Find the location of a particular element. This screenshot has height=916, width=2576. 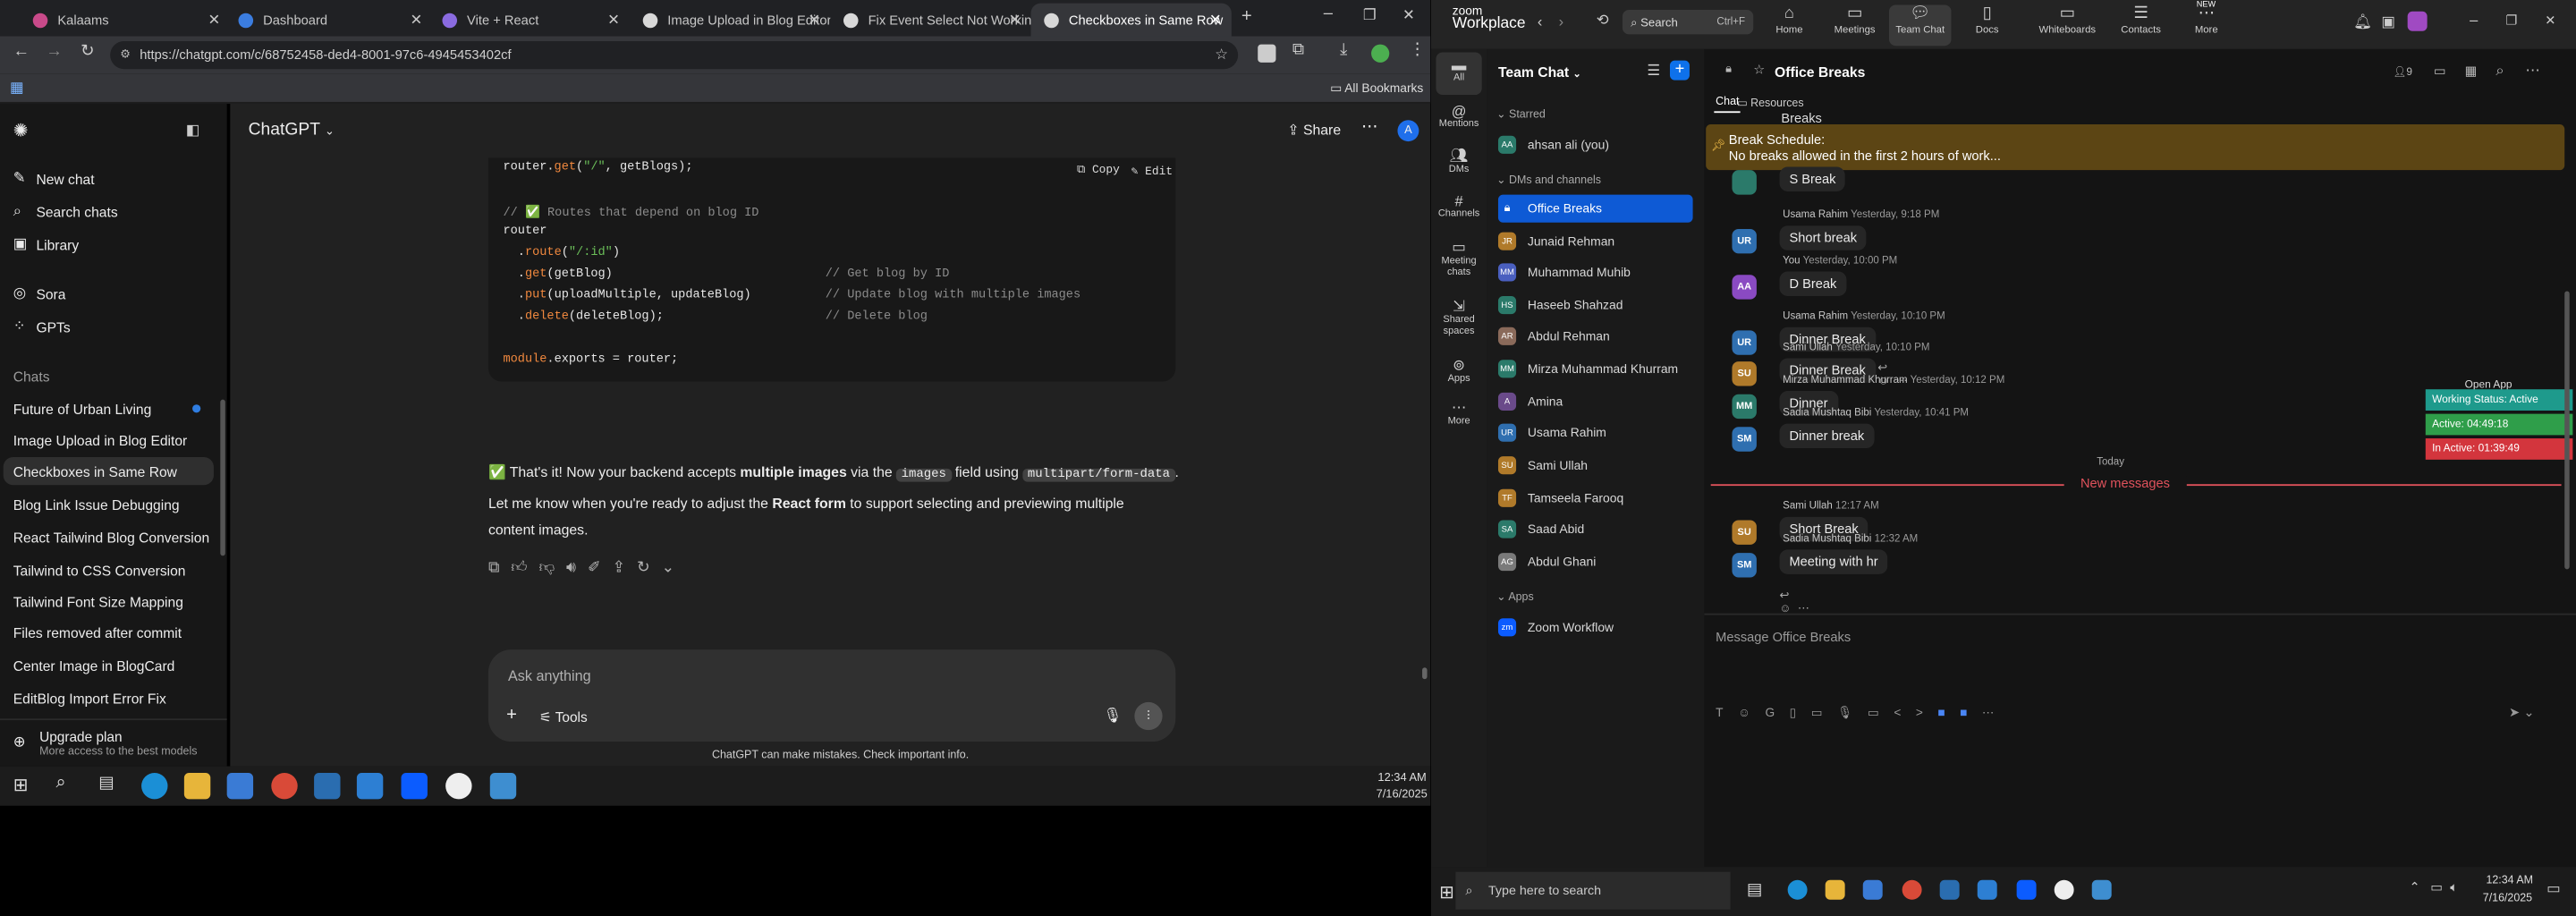

main-scrollbar is located at coordinates (1425, 673).